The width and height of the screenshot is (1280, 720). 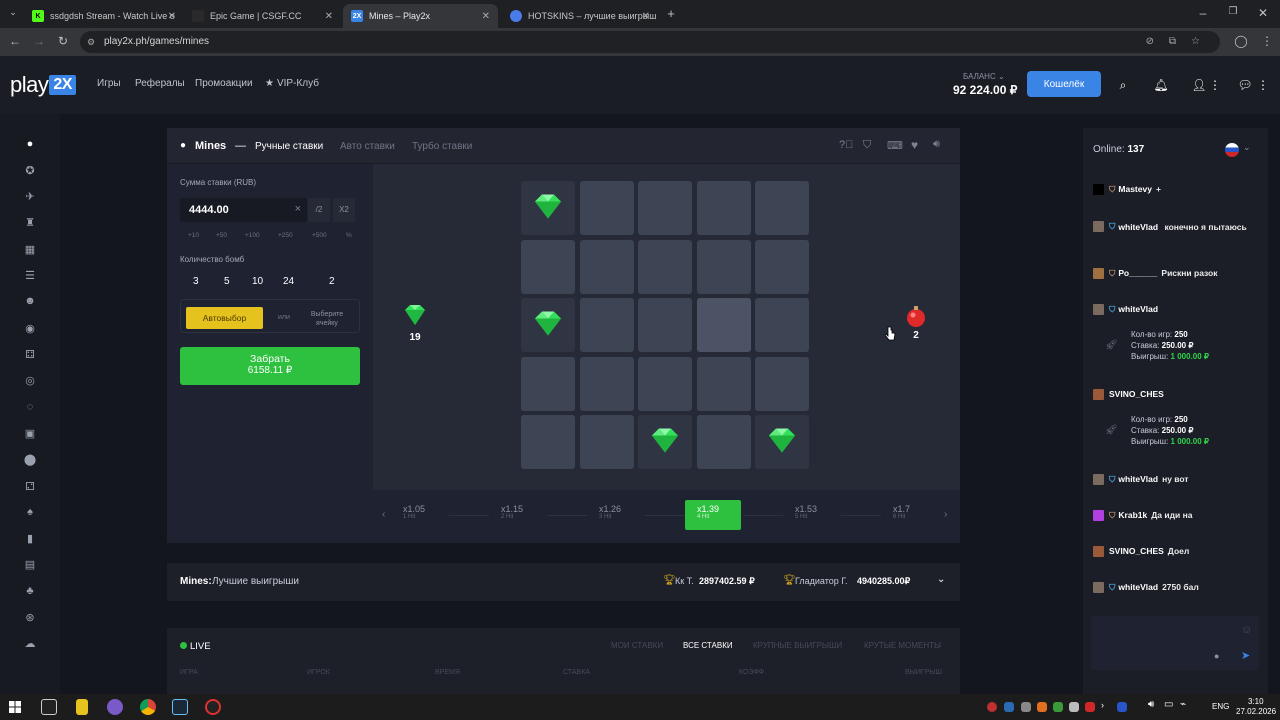 What do you see at coordinates (1172, 42) in the screenshot?
I see `install-icon: ⧉` at bounding box center [1172, 42].